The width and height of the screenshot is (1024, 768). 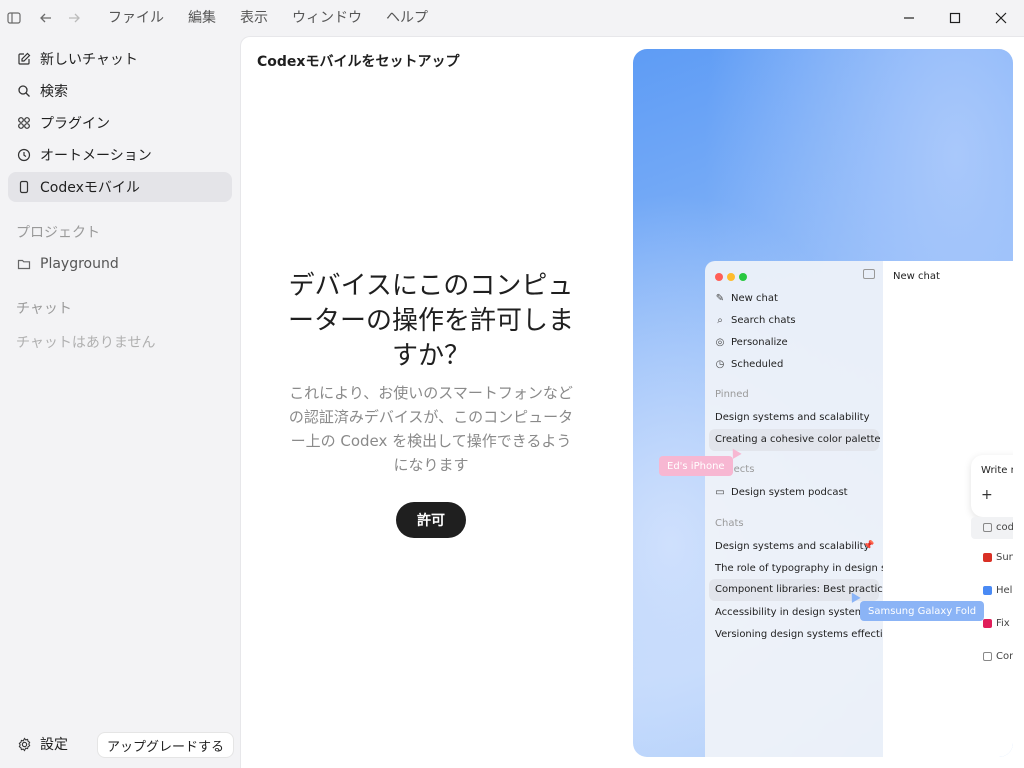 I want to click on preview-composer: Write m +, so click(x=992, y=486).